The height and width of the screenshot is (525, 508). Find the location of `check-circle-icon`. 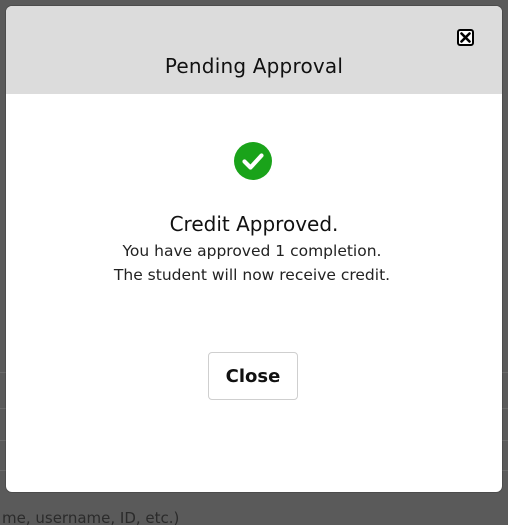

check-circle-icon is located at coordinates (253, 161).